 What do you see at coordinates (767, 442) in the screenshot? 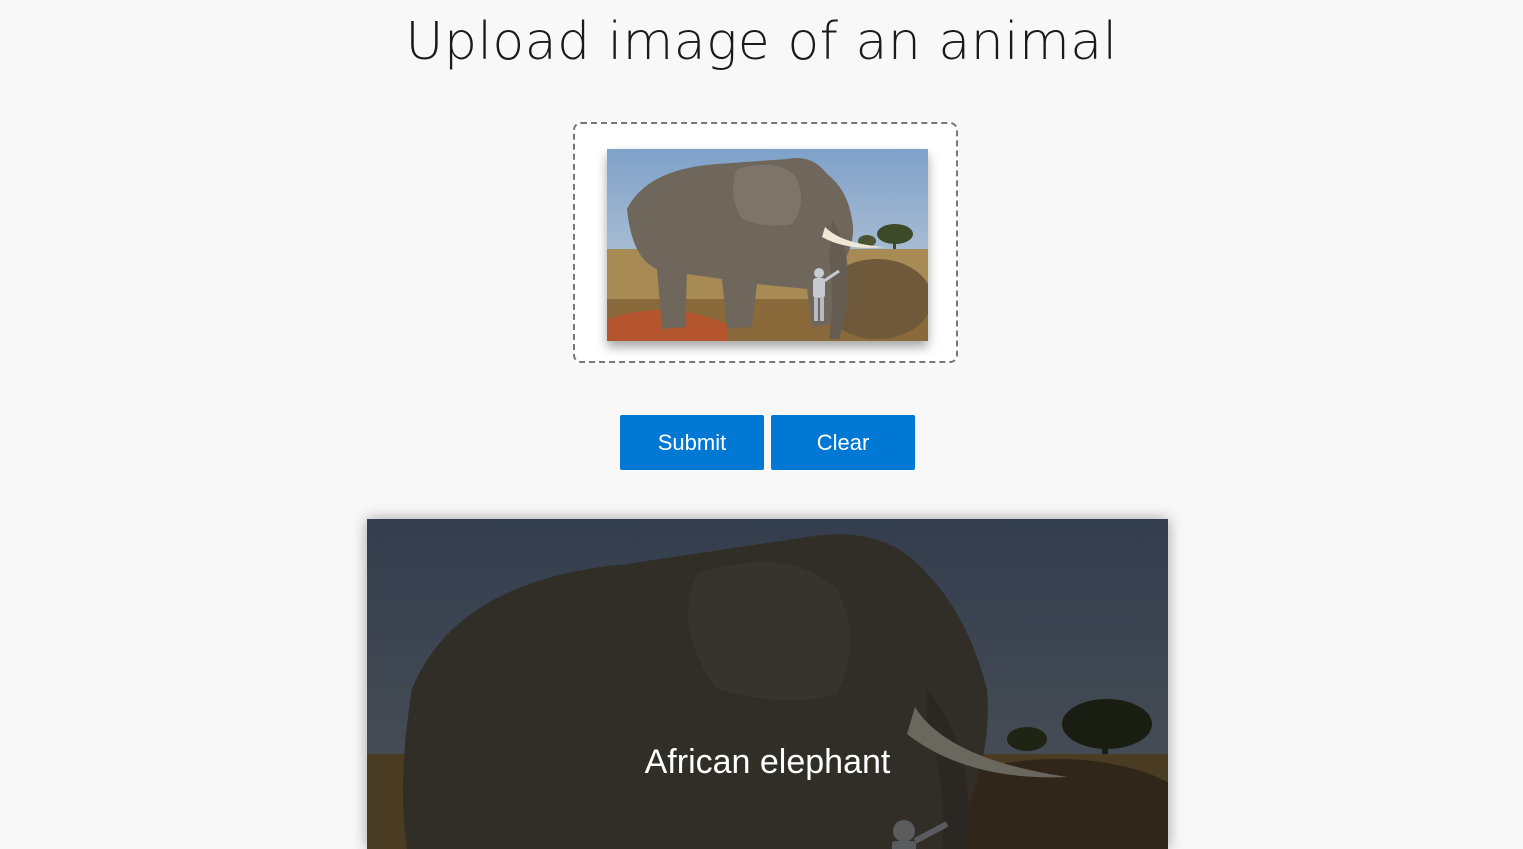
I see `action-buttons: Submit Clear` at bounding box center [767, 442].